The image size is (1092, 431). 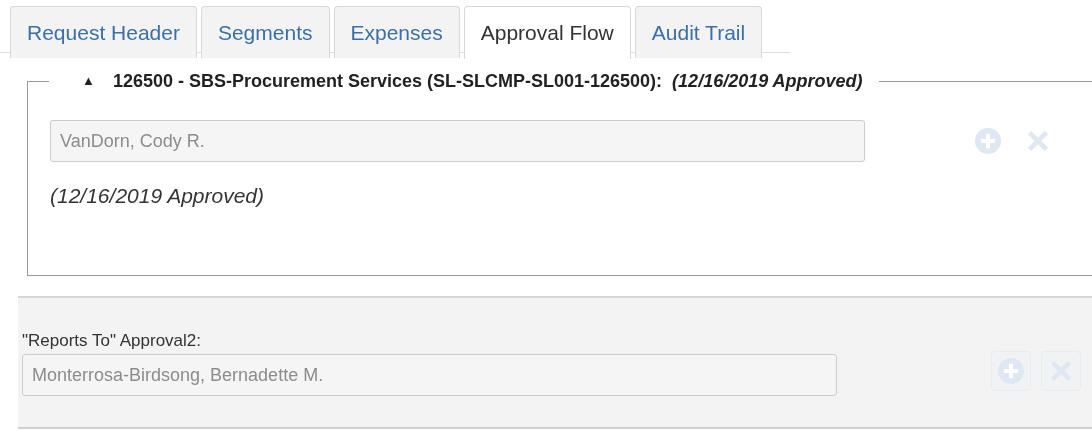 What do you see at coordinates (158, 196) in the screenshot?
I see `approval-status: (12/16/2019 Approved)` at bounding box center [158, 196].